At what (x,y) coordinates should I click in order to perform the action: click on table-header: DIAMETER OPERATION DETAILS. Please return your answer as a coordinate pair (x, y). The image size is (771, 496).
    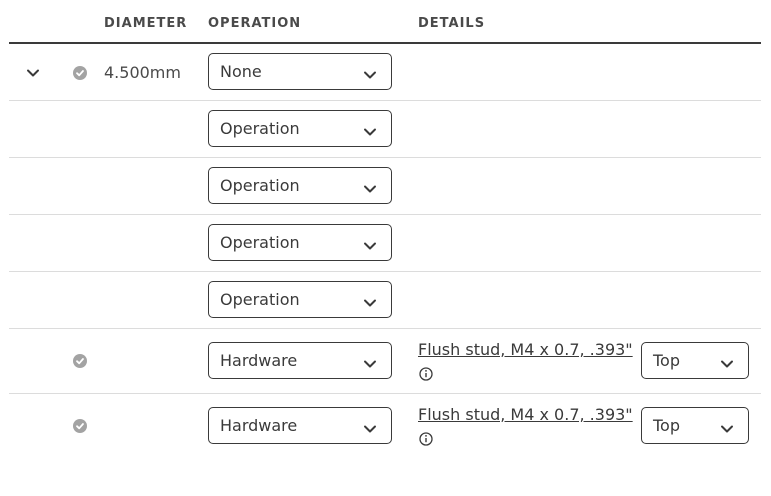
    Looking at the image, I should click on (385, 22).